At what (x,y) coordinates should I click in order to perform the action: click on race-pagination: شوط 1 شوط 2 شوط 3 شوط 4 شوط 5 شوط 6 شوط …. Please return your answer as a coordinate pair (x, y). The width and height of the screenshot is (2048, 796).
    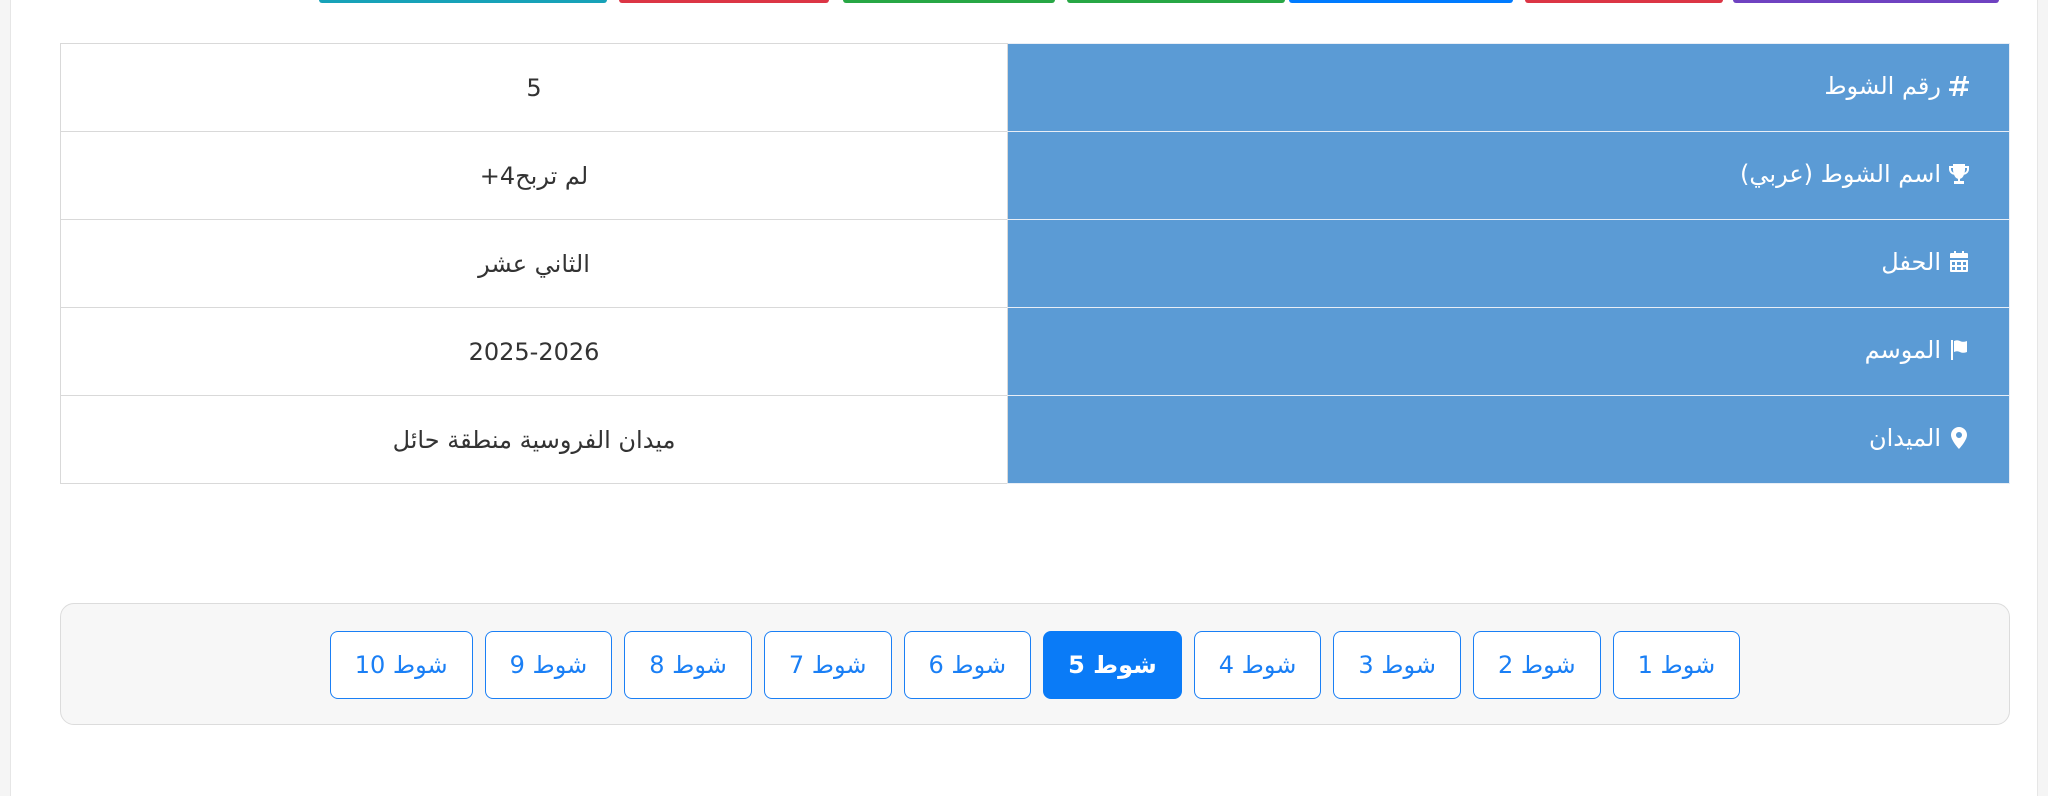
    Looking at the image, I should click on (1035, 664).